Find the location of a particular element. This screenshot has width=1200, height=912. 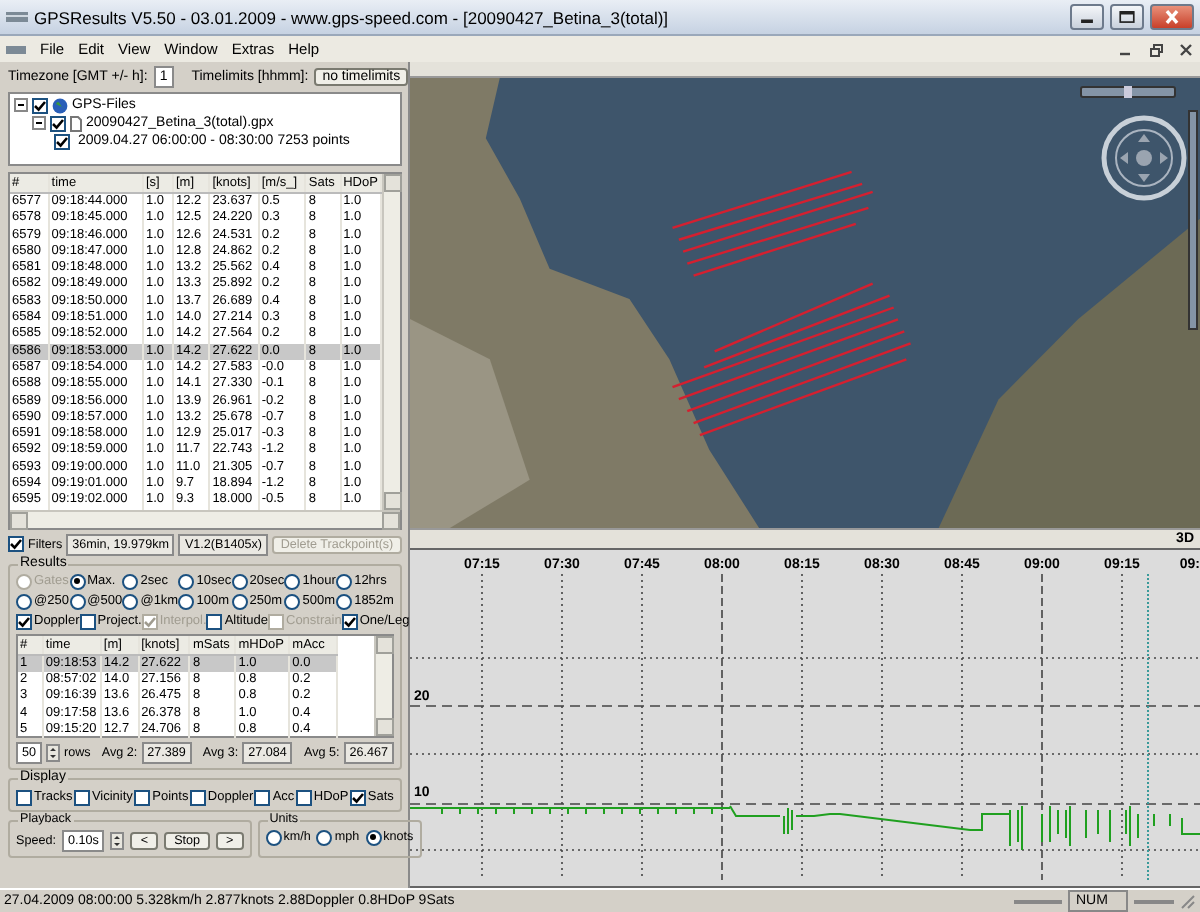

tilt-slider-icon is located at coordinates (1193, 220).